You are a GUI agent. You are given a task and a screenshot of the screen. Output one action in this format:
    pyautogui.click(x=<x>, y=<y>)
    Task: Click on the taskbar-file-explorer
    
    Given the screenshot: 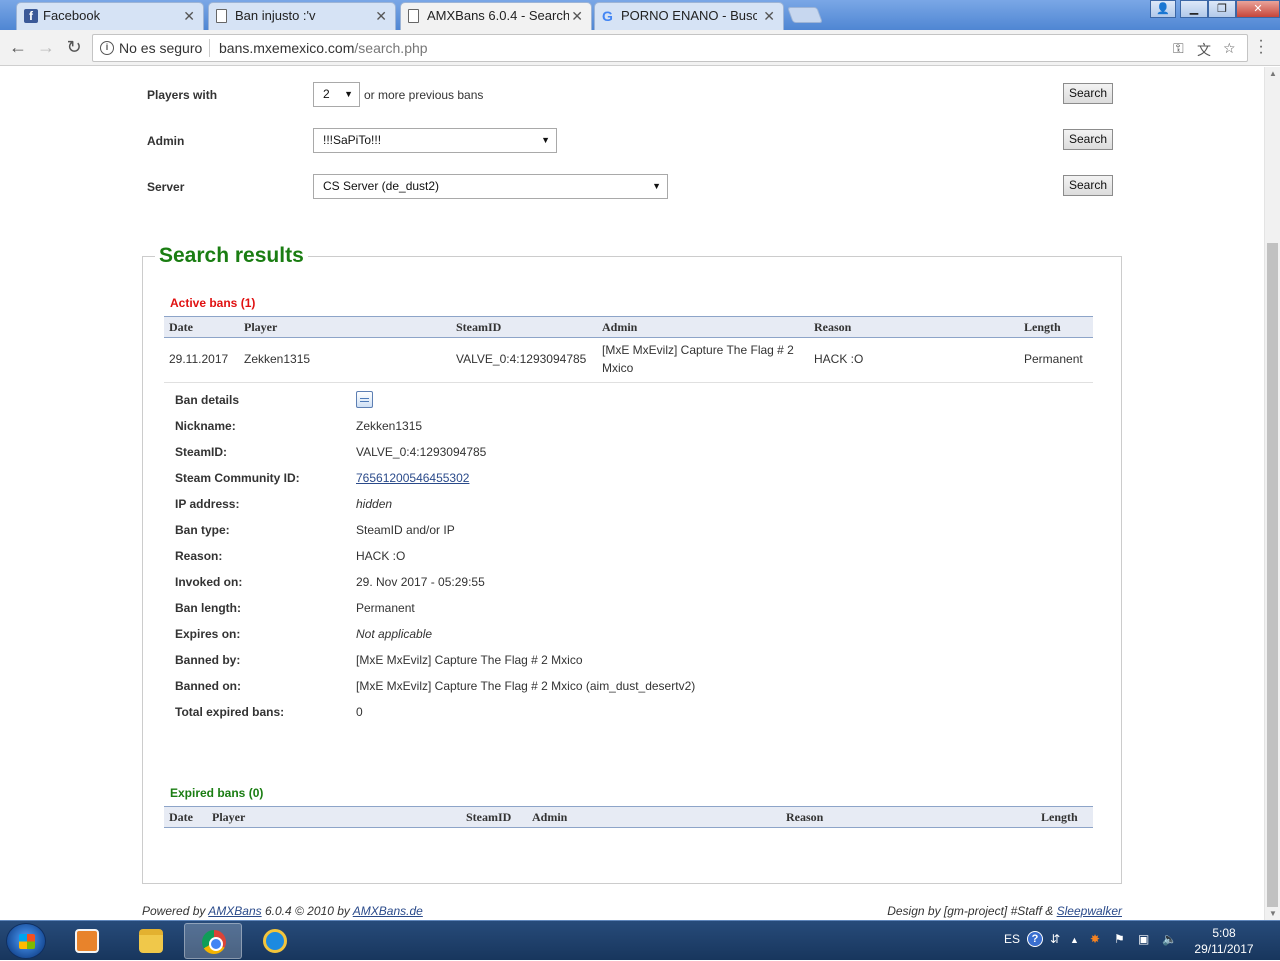 What is the action you would take?
    pyautogui.click(x=151, y=941)
    